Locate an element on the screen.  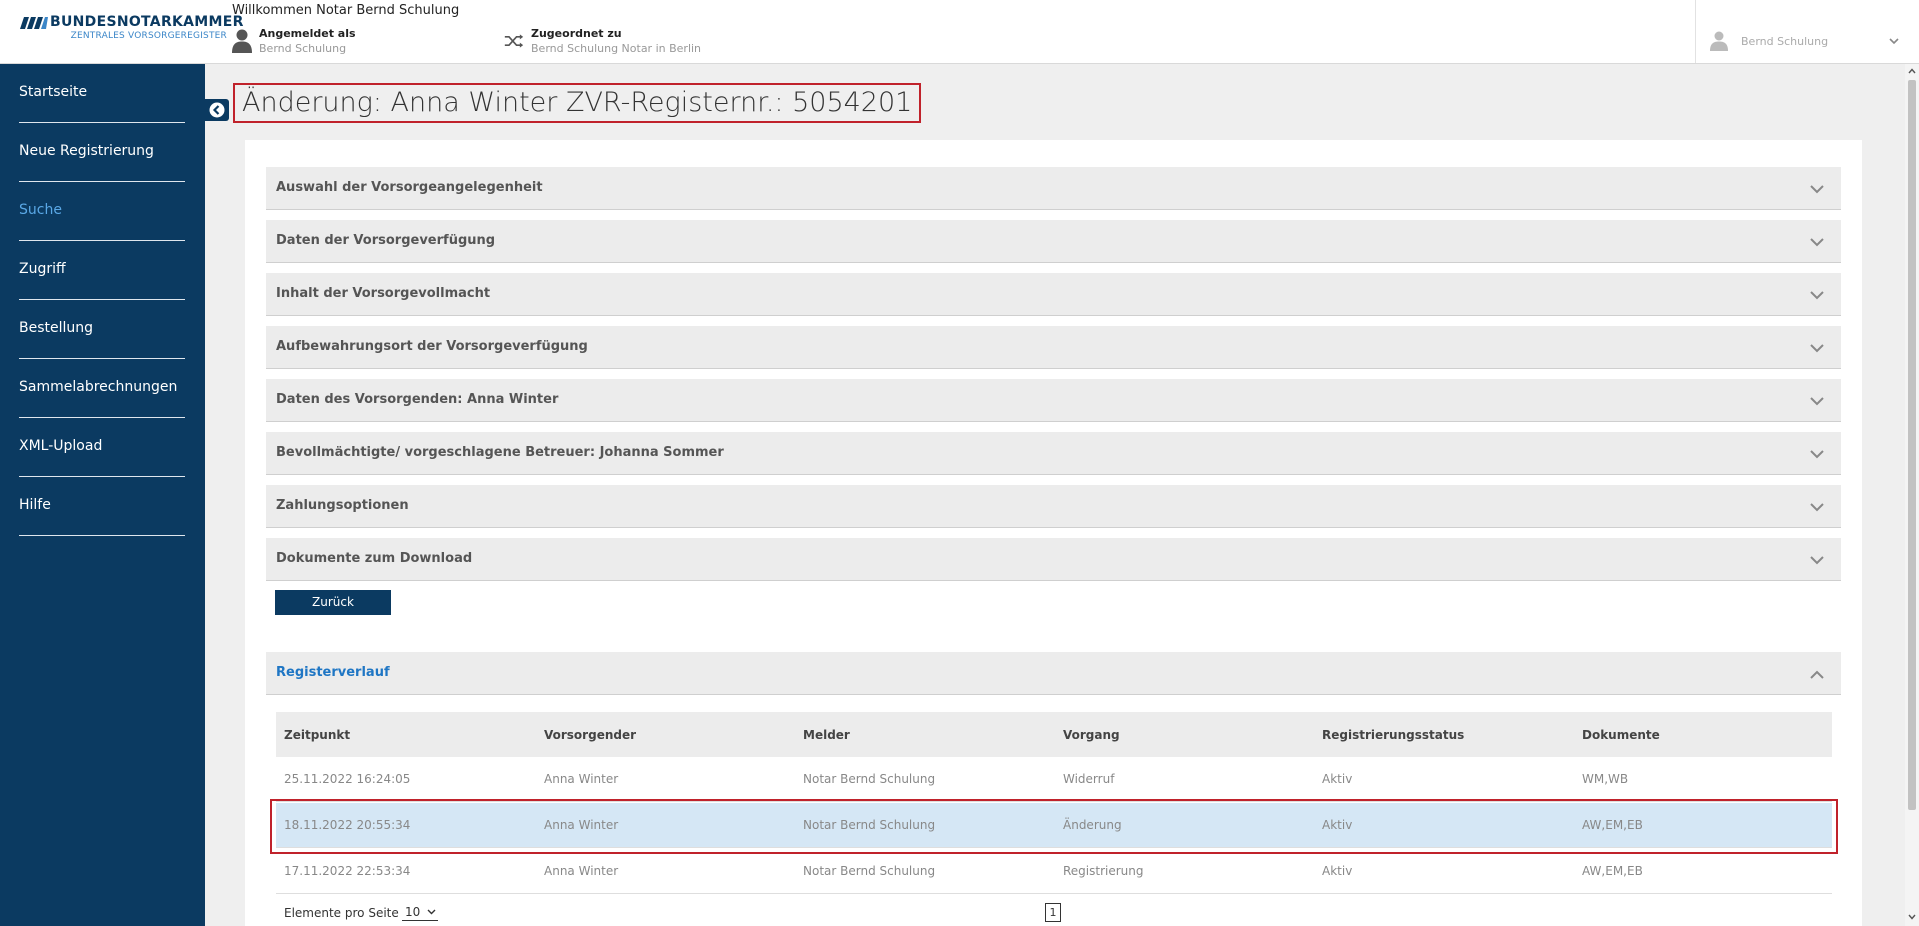
back-button: Zurück is located at coordinates (333, 602).